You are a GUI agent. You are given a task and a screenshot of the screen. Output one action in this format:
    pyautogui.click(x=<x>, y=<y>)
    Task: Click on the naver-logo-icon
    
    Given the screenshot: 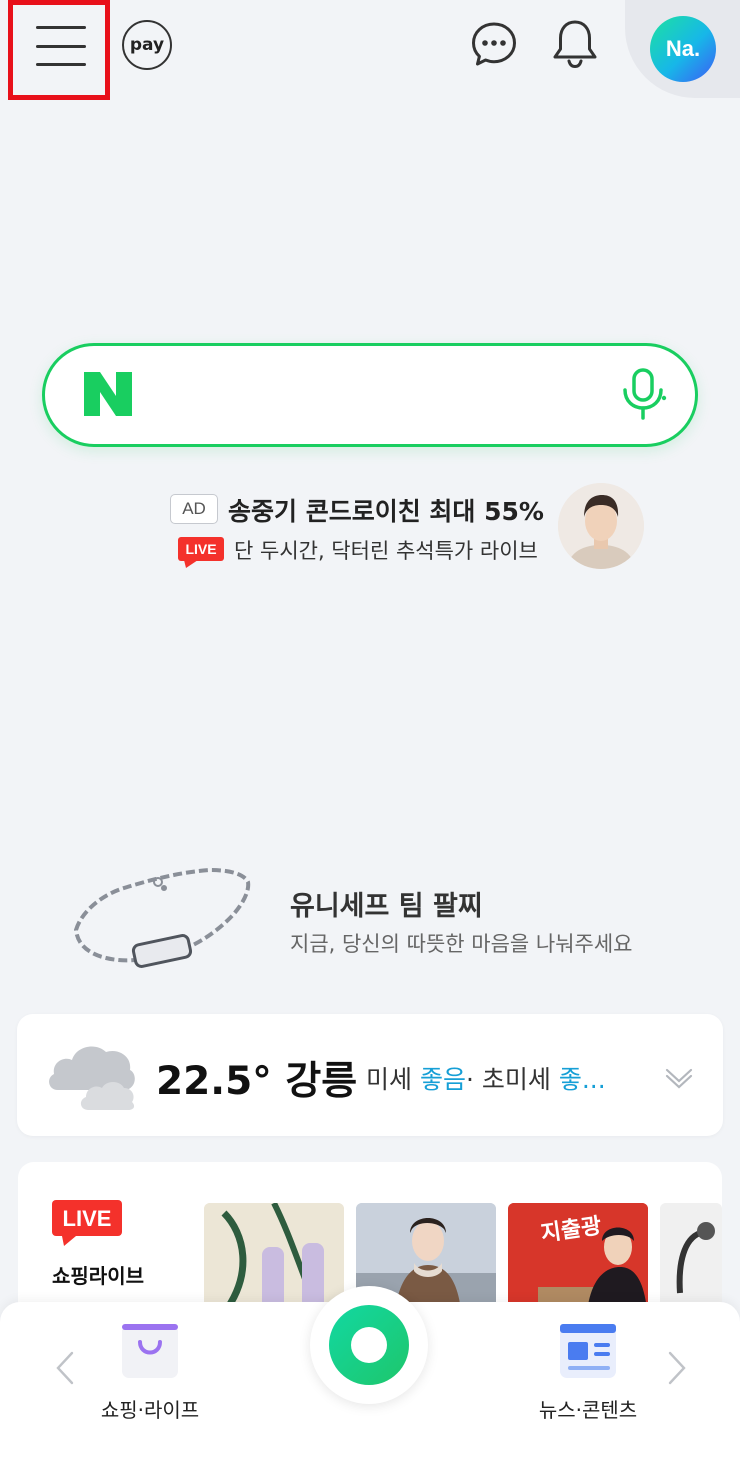 What is the action you would take?
    pyautogui.click(x=108, y=394)
    